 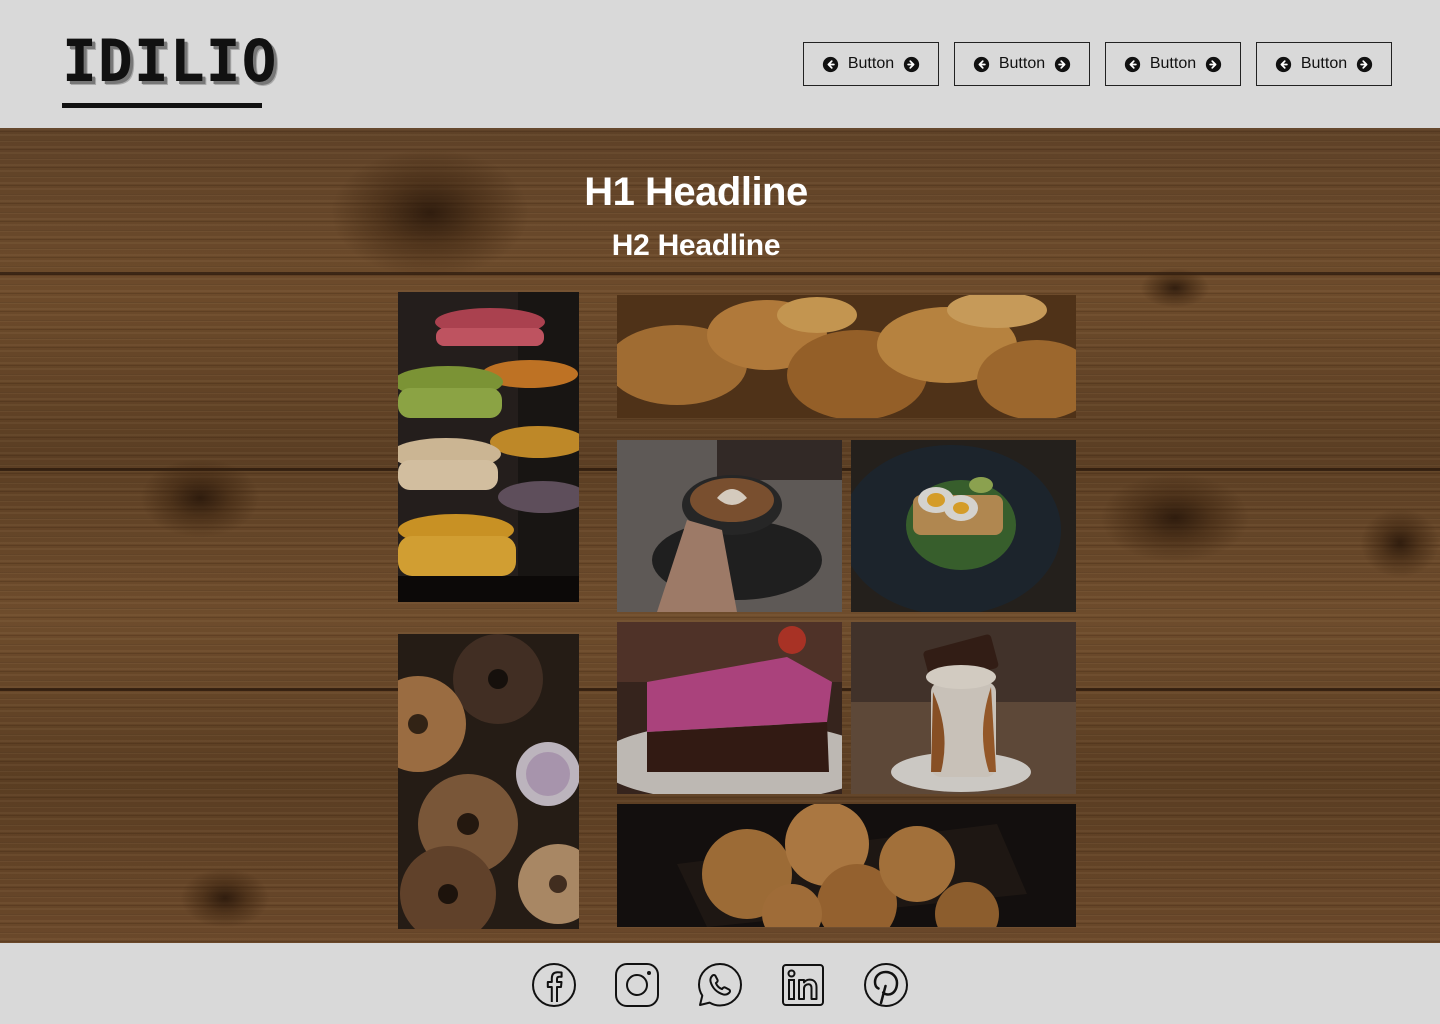 I want to click on gallery-photo-cookies, so click(x=846, y=865).